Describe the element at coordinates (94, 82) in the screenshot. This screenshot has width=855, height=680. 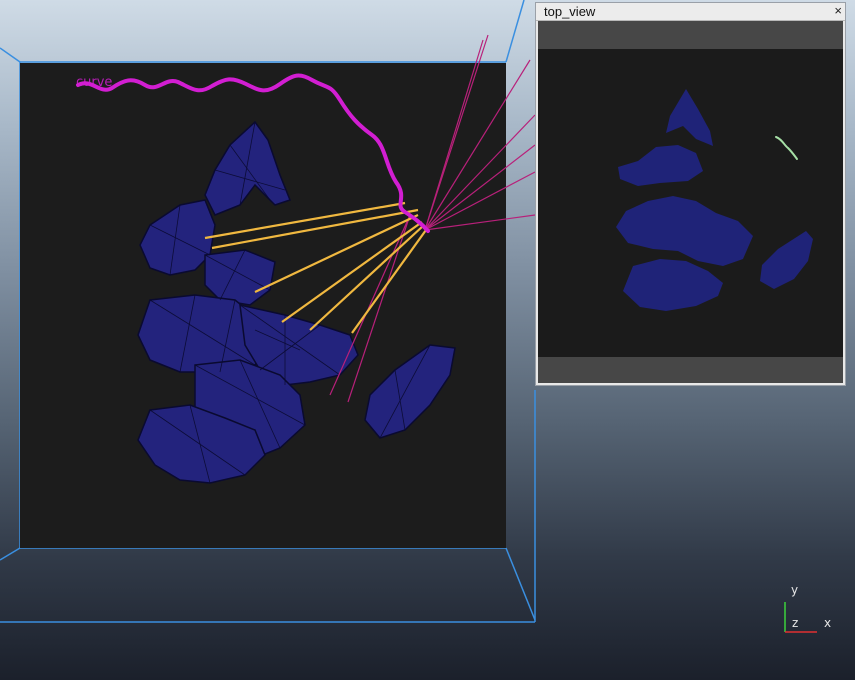
I see `curve-label: curve` at that location.